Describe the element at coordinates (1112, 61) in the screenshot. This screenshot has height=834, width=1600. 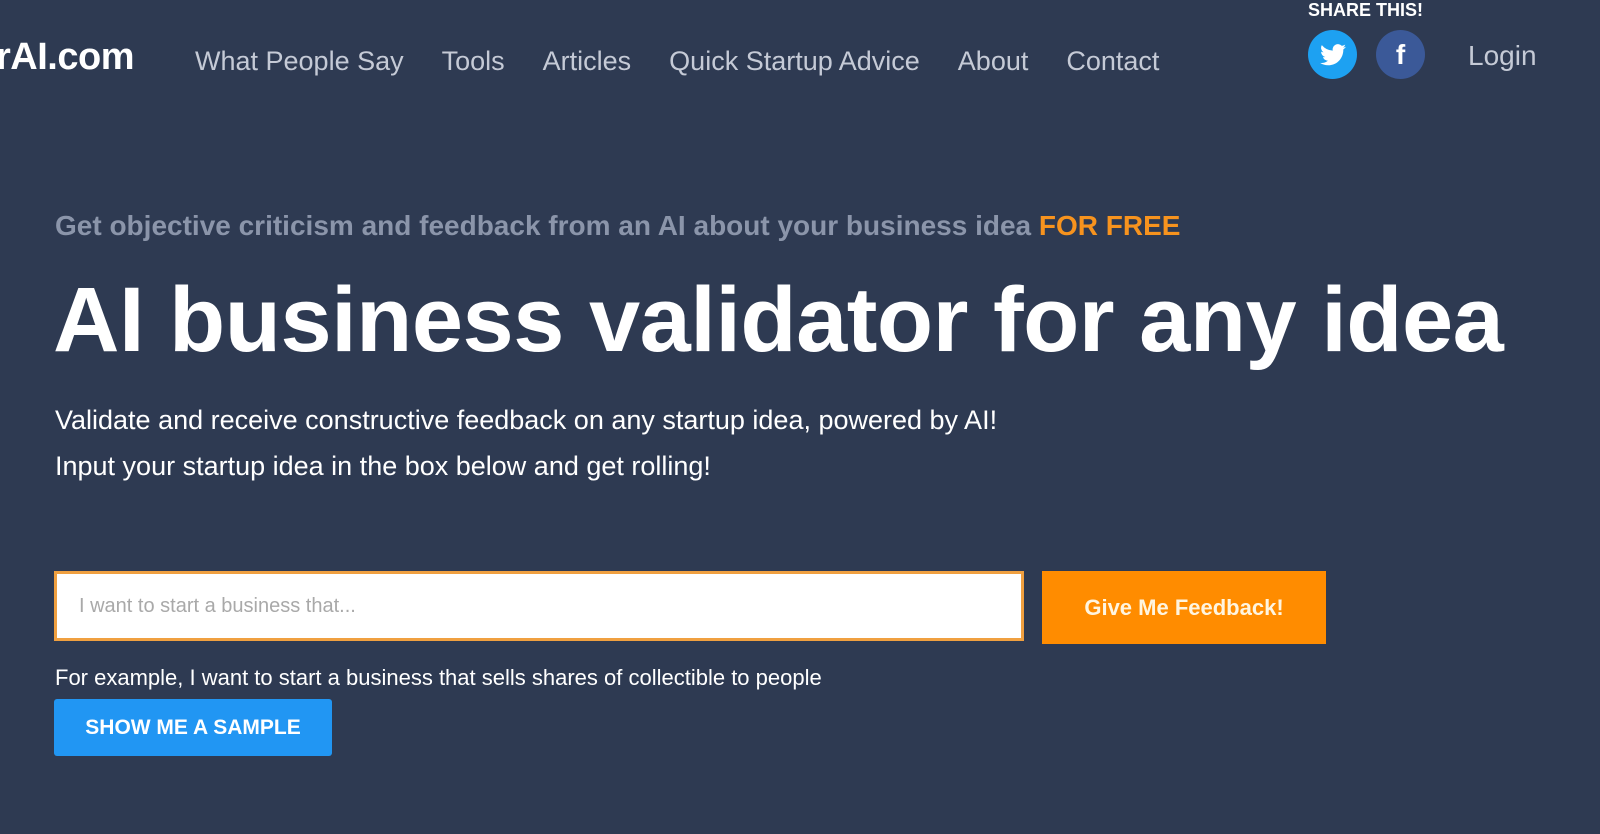
I see `nav-contact: Contact` at that location.